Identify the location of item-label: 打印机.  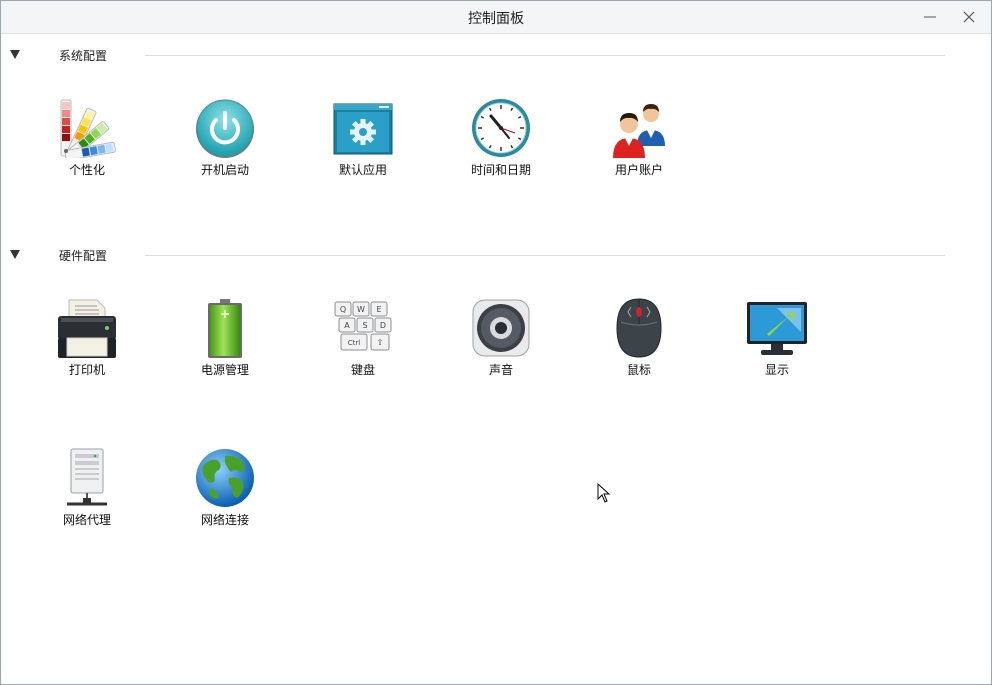
(86, 370).